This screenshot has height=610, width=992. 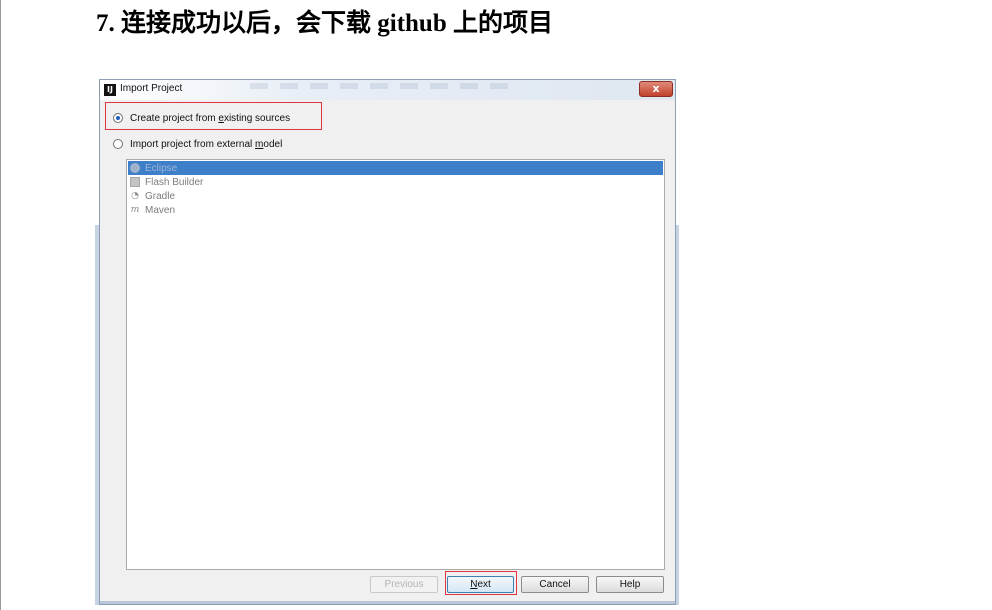 I want to click on radio-label: Create project from existing sources, so click(x=210, y=118).